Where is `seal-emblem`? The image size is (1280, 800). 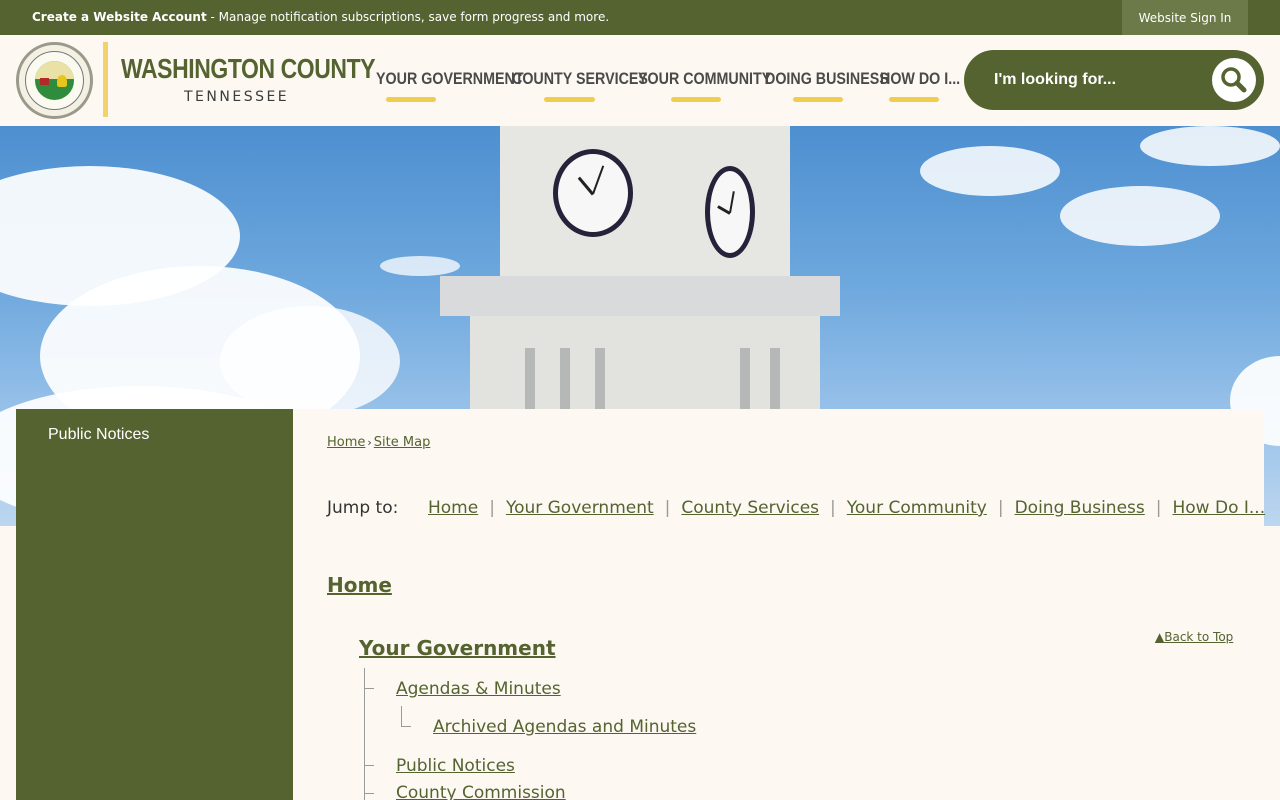 seal-emblem is located at coordinates (54, 80).